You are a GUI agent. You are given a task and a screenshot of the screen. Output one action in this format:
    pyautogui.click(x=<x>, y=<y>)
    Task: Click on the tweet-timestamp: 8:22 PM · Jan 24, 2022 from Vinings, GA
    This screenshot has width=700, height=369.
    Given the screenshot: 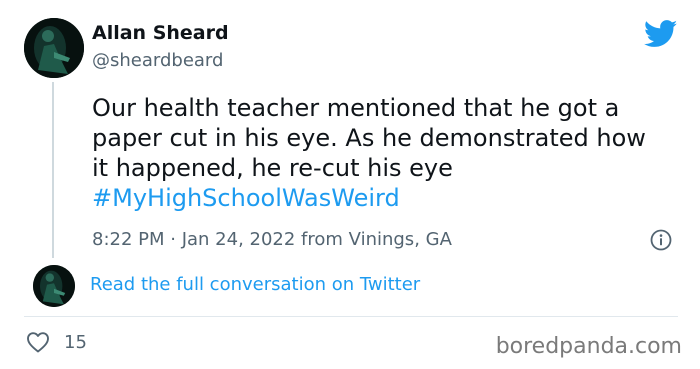 What is the action you would take?
    pyautogui.click(x=272, y=239)
    